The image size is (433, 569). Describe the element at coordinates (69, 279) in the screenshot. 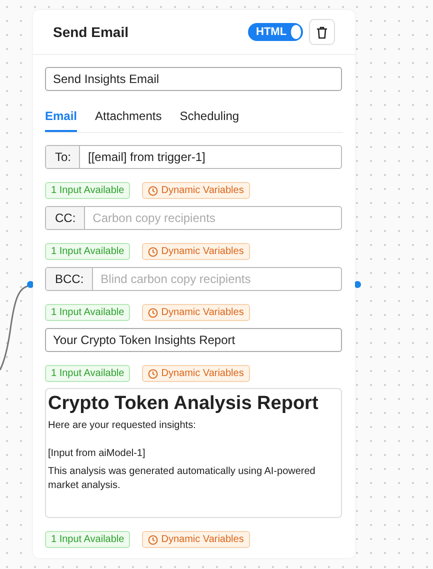

I see `field-label: BCC:` at that location.